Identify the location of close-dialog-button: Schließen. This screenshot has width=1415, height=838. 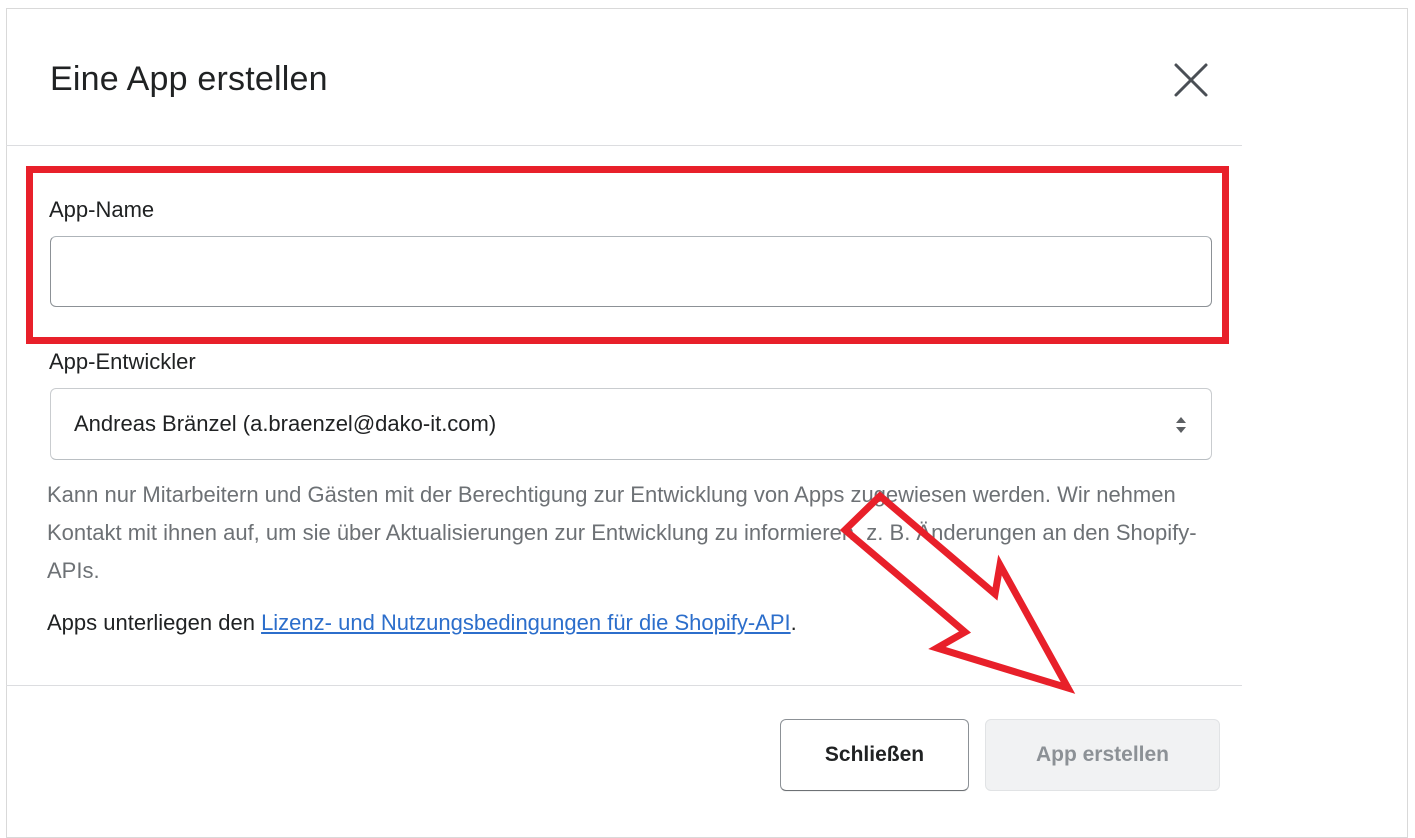
(874, 755).